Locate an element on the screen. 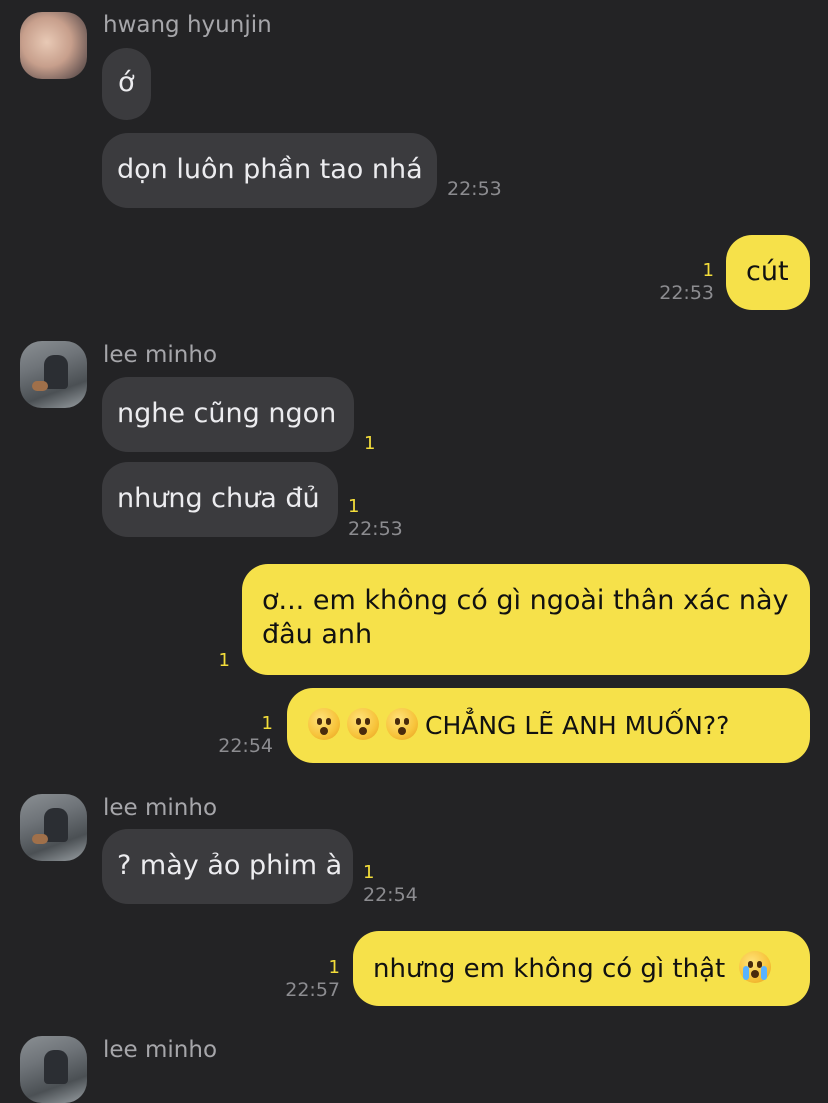 This screenshot has width=828, height=1103. message-bubble: ? mày ảo phim à is located at coordinates (227, 866).